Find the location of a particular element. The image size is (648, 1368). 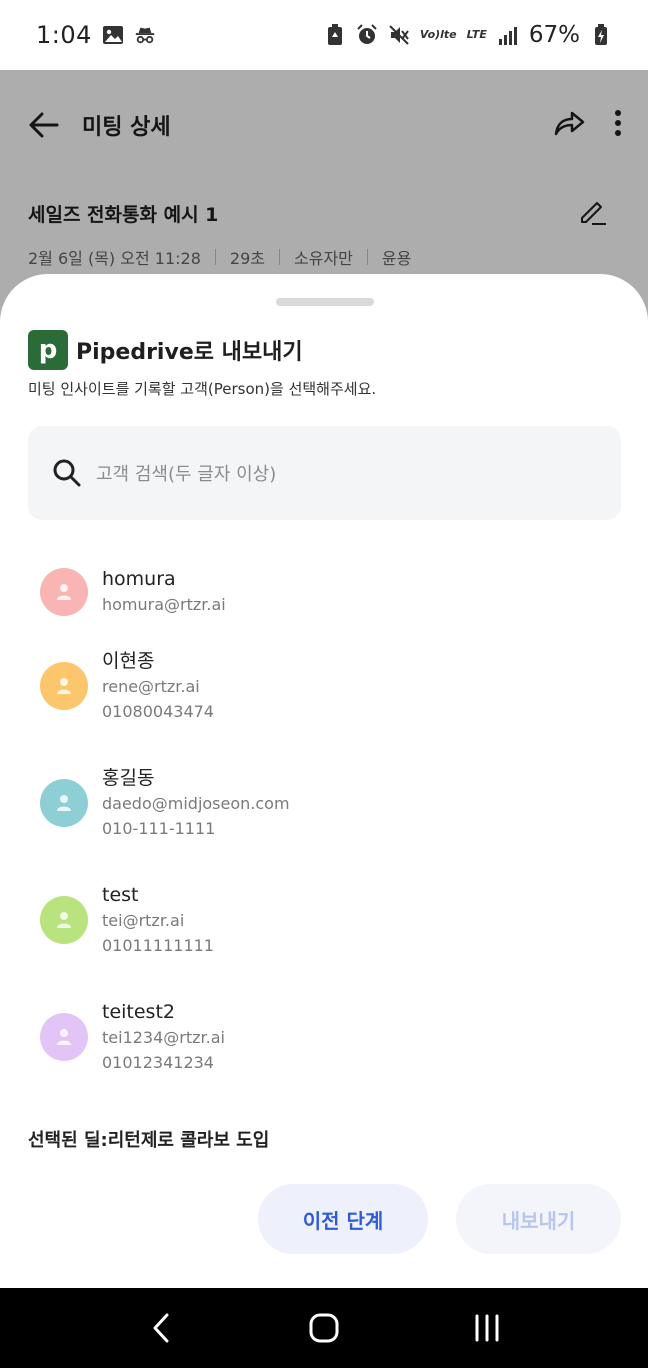

contact-name: 이현종 is located at coordinates (128, 661).